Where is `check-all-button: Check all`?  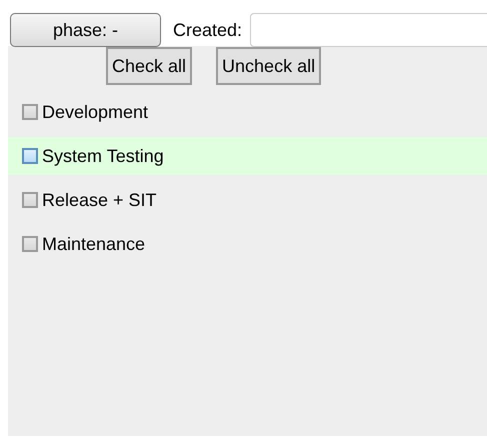
check-all-button: Check all is located at coordinates (149, 66).